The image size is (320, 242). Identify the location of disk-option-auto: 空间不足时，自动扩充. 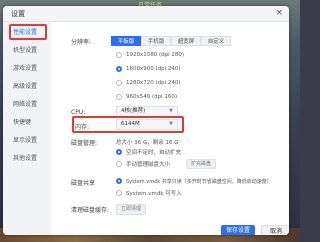
(148, 152).